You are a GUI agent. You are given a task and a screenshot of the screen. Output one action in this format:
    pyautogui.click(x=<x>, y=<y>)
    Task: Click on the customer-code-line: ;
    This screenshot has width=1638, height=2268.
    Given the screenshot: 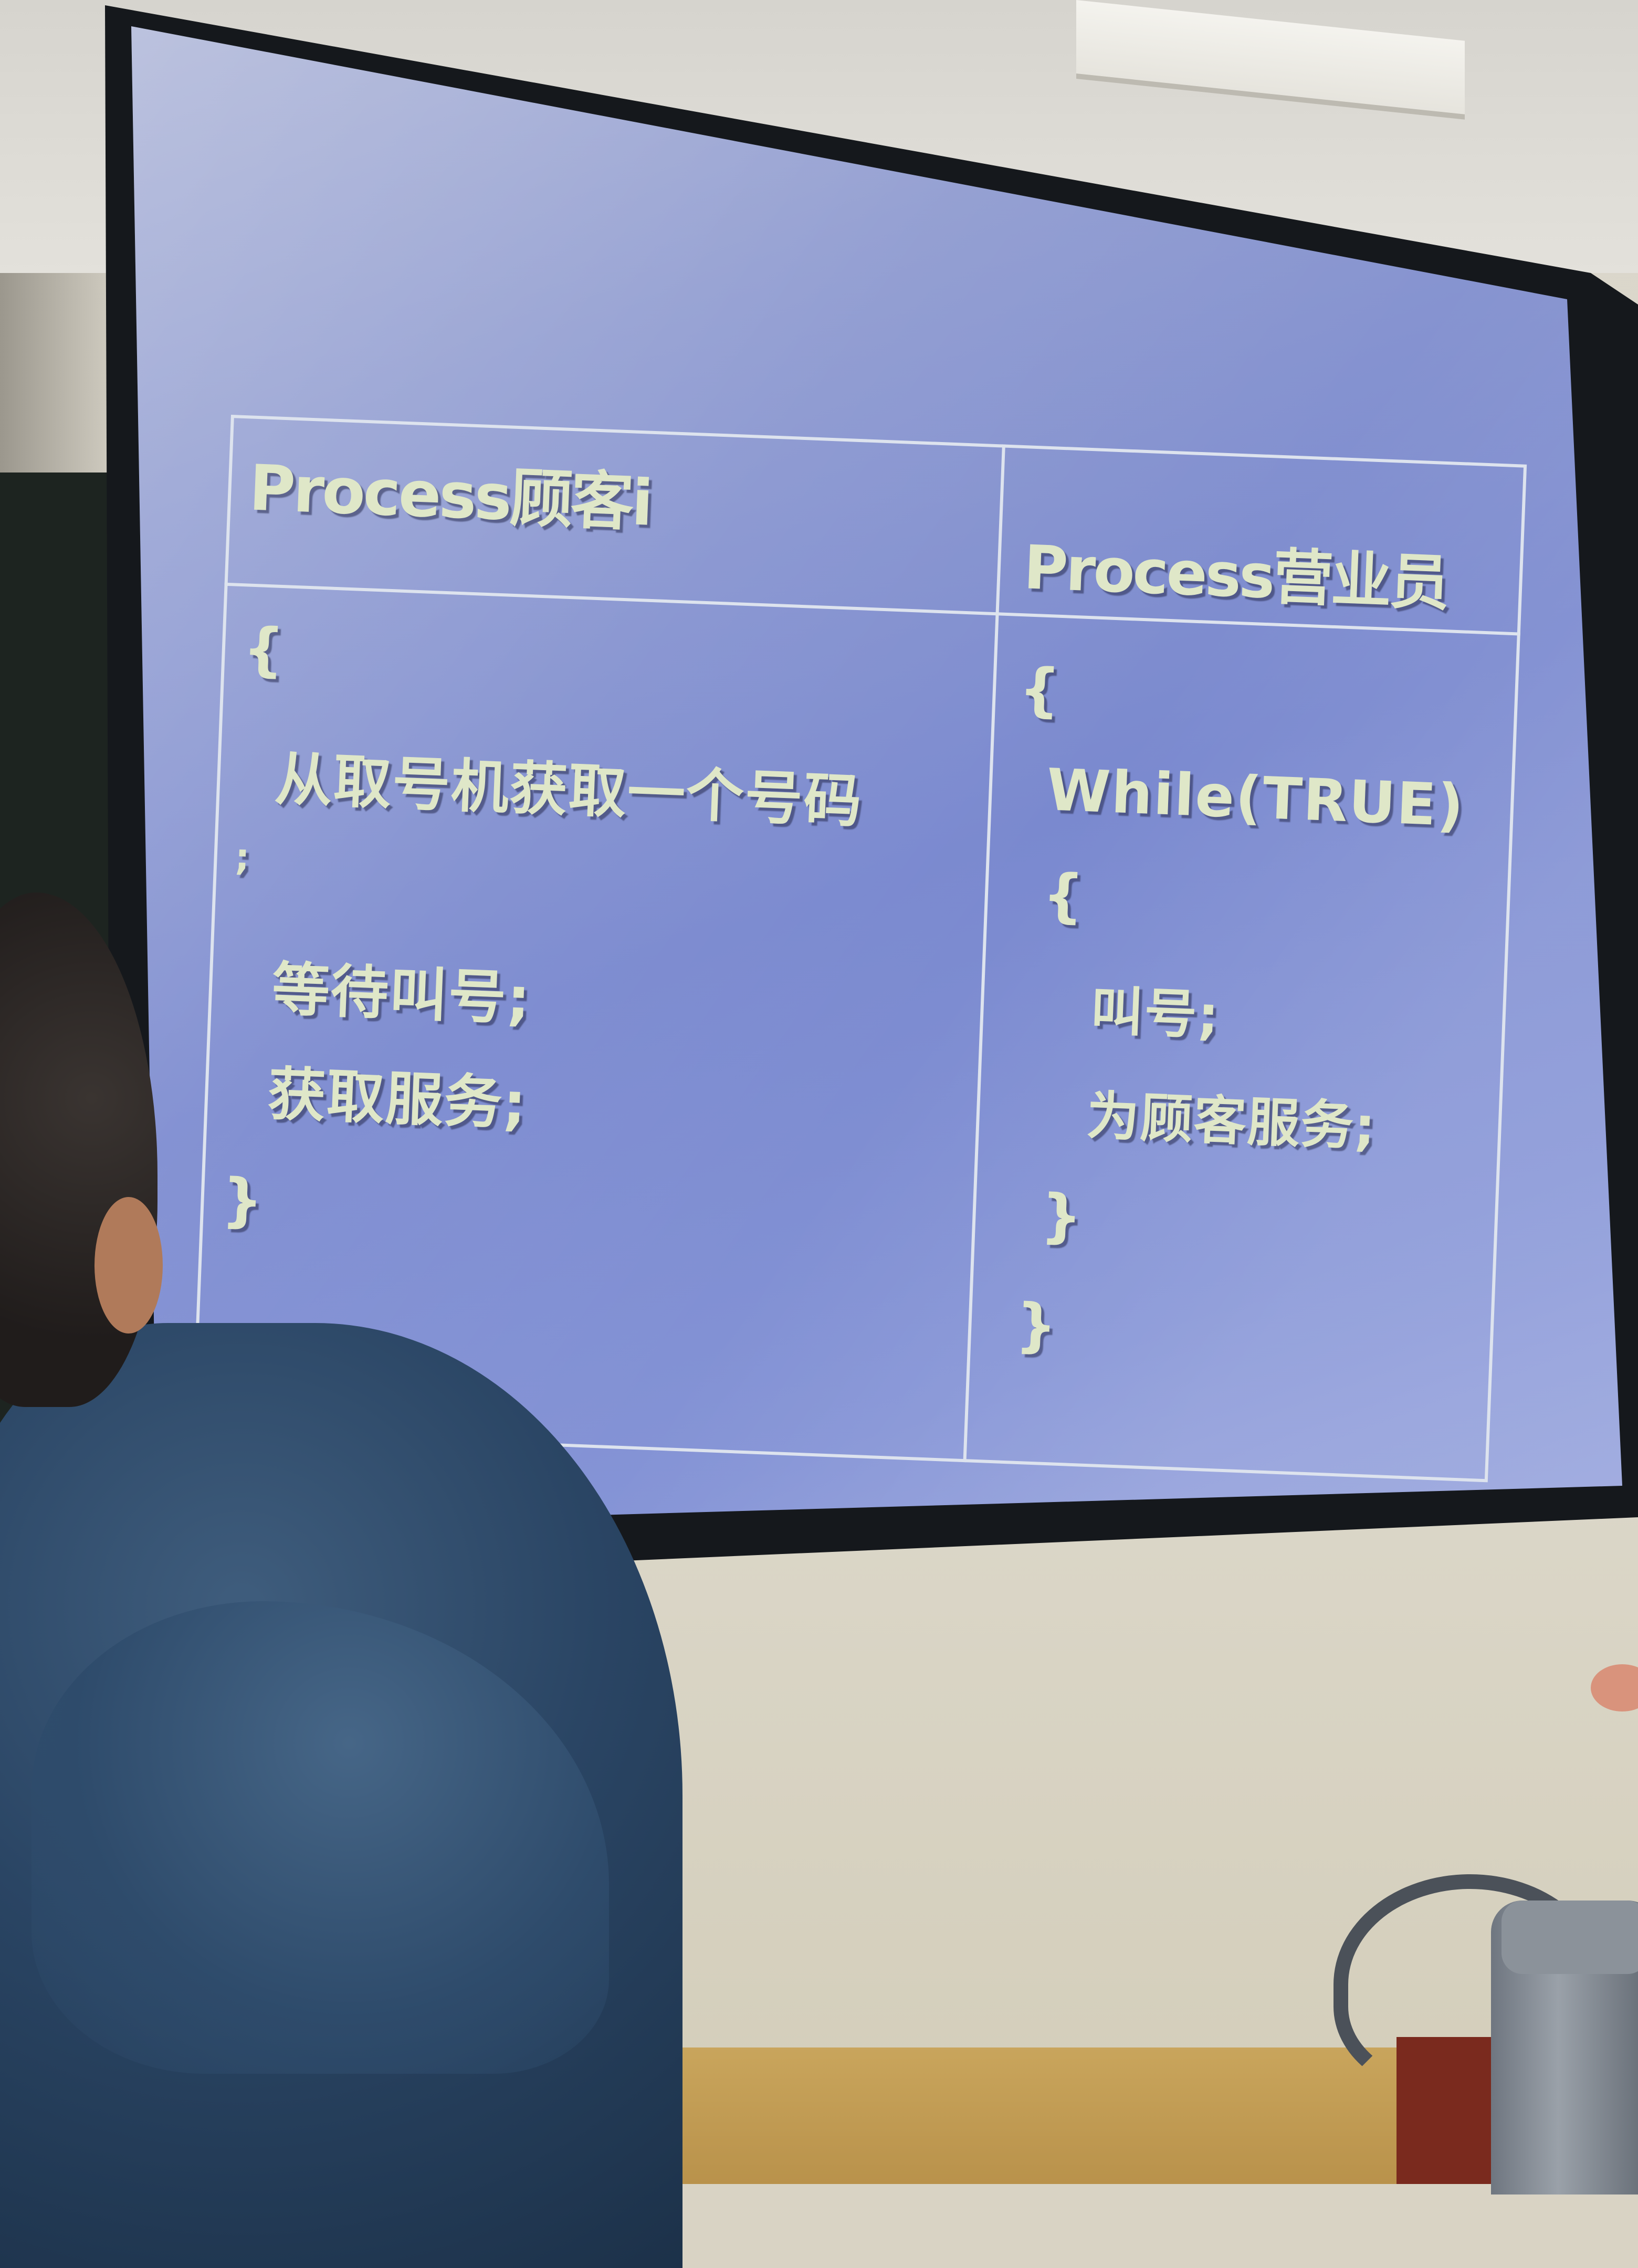 What is the action you would take?
    pyautogui.click(x=243, y=857)
    